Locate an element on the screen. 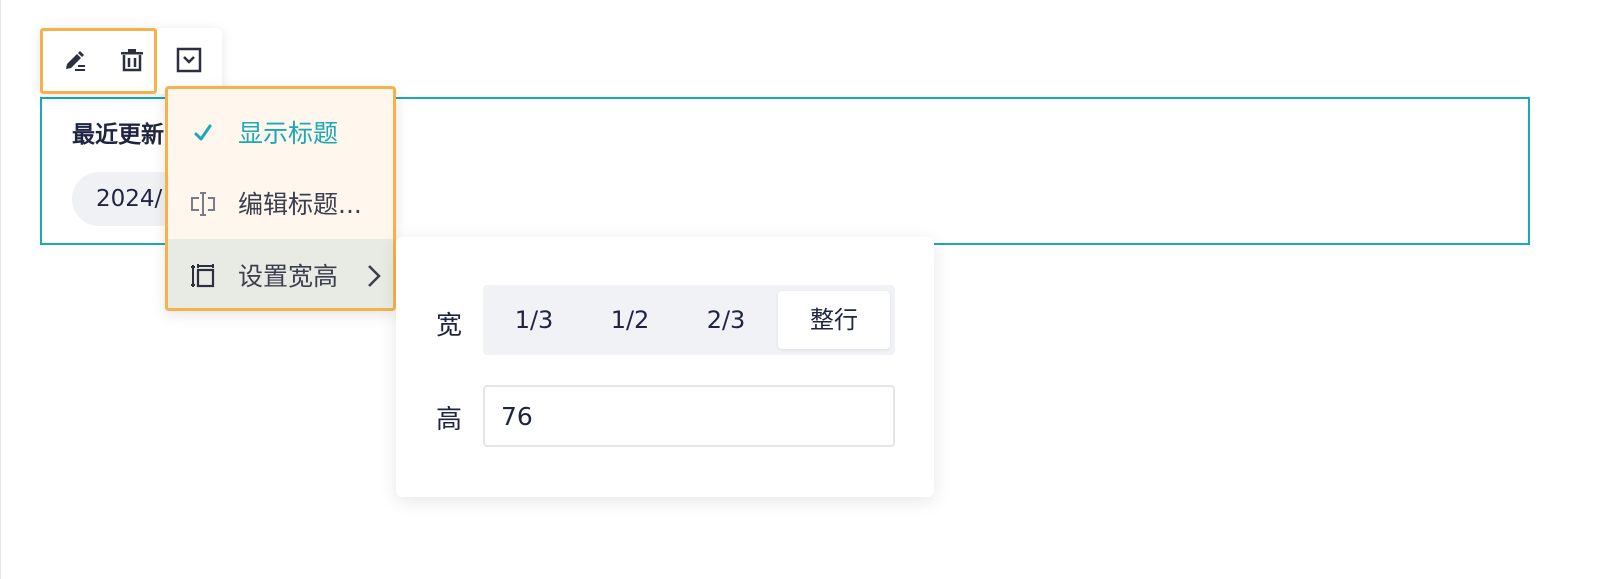 This screenshot has height=579, width=1599. text-cursor-icon is located at coordinates (203, 204).